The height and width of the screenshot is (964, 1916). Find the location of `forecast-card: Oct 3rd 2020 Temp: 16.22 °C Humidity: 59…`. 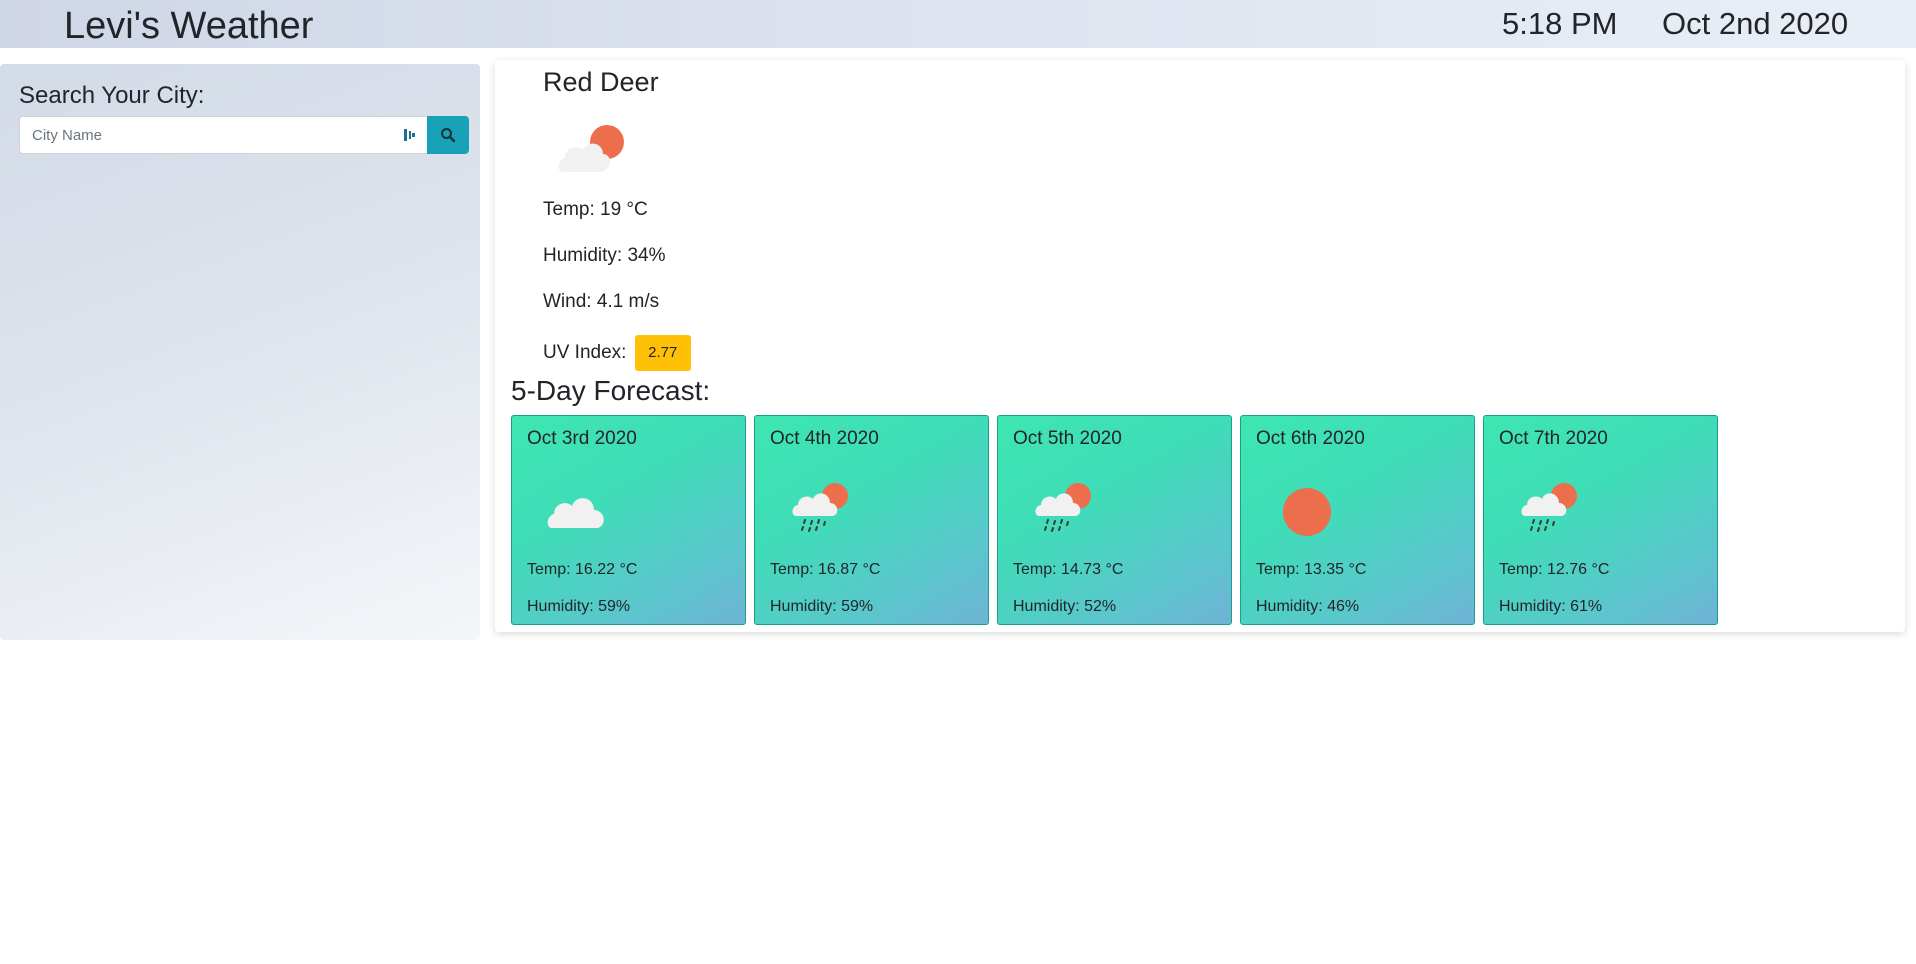

forecast-card: Oct 3rd 2020 Temp: 16.22 °C Humidity: 59… is located at coordinates (628, 520).